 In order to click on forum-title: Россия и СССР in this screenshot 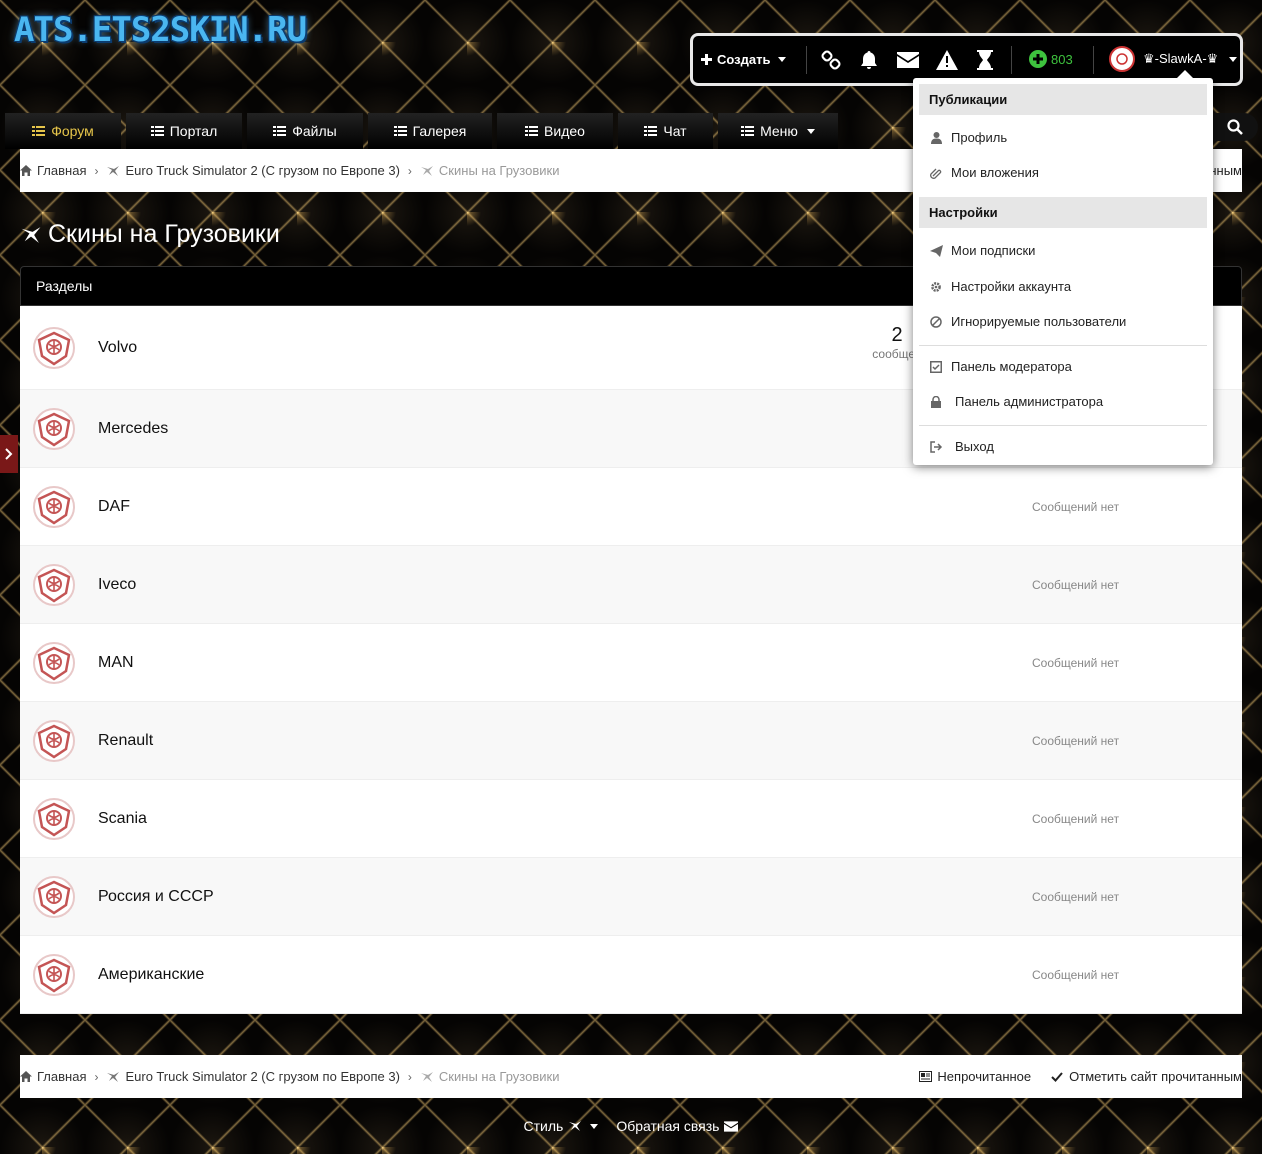, I will do `click(156, 897)`.